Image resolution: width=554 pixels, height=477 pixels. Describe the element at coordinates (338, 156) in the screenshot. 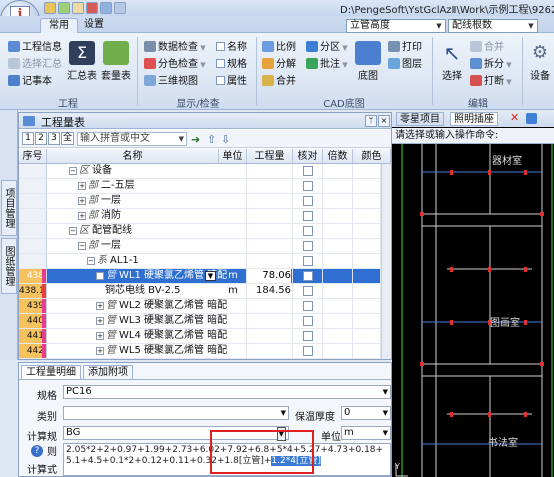

I see `col-multiple: 倍数` at that location.